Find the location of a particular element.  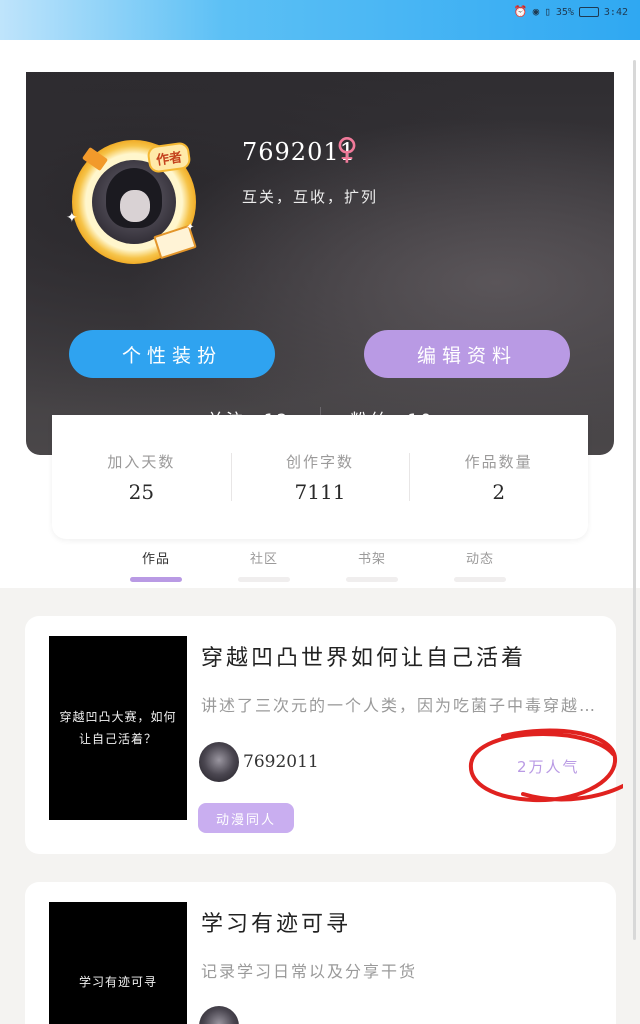

clock: 3:42 is located at coordinates (615, 12).